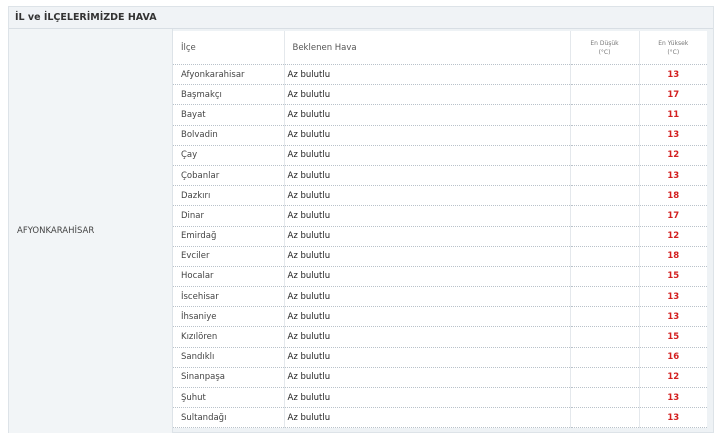 The width and height of the screenshot is (728, 436). Describe the element at coordinates (229, 48) in the screenshot. I see `header-district: İlçe` at that location.